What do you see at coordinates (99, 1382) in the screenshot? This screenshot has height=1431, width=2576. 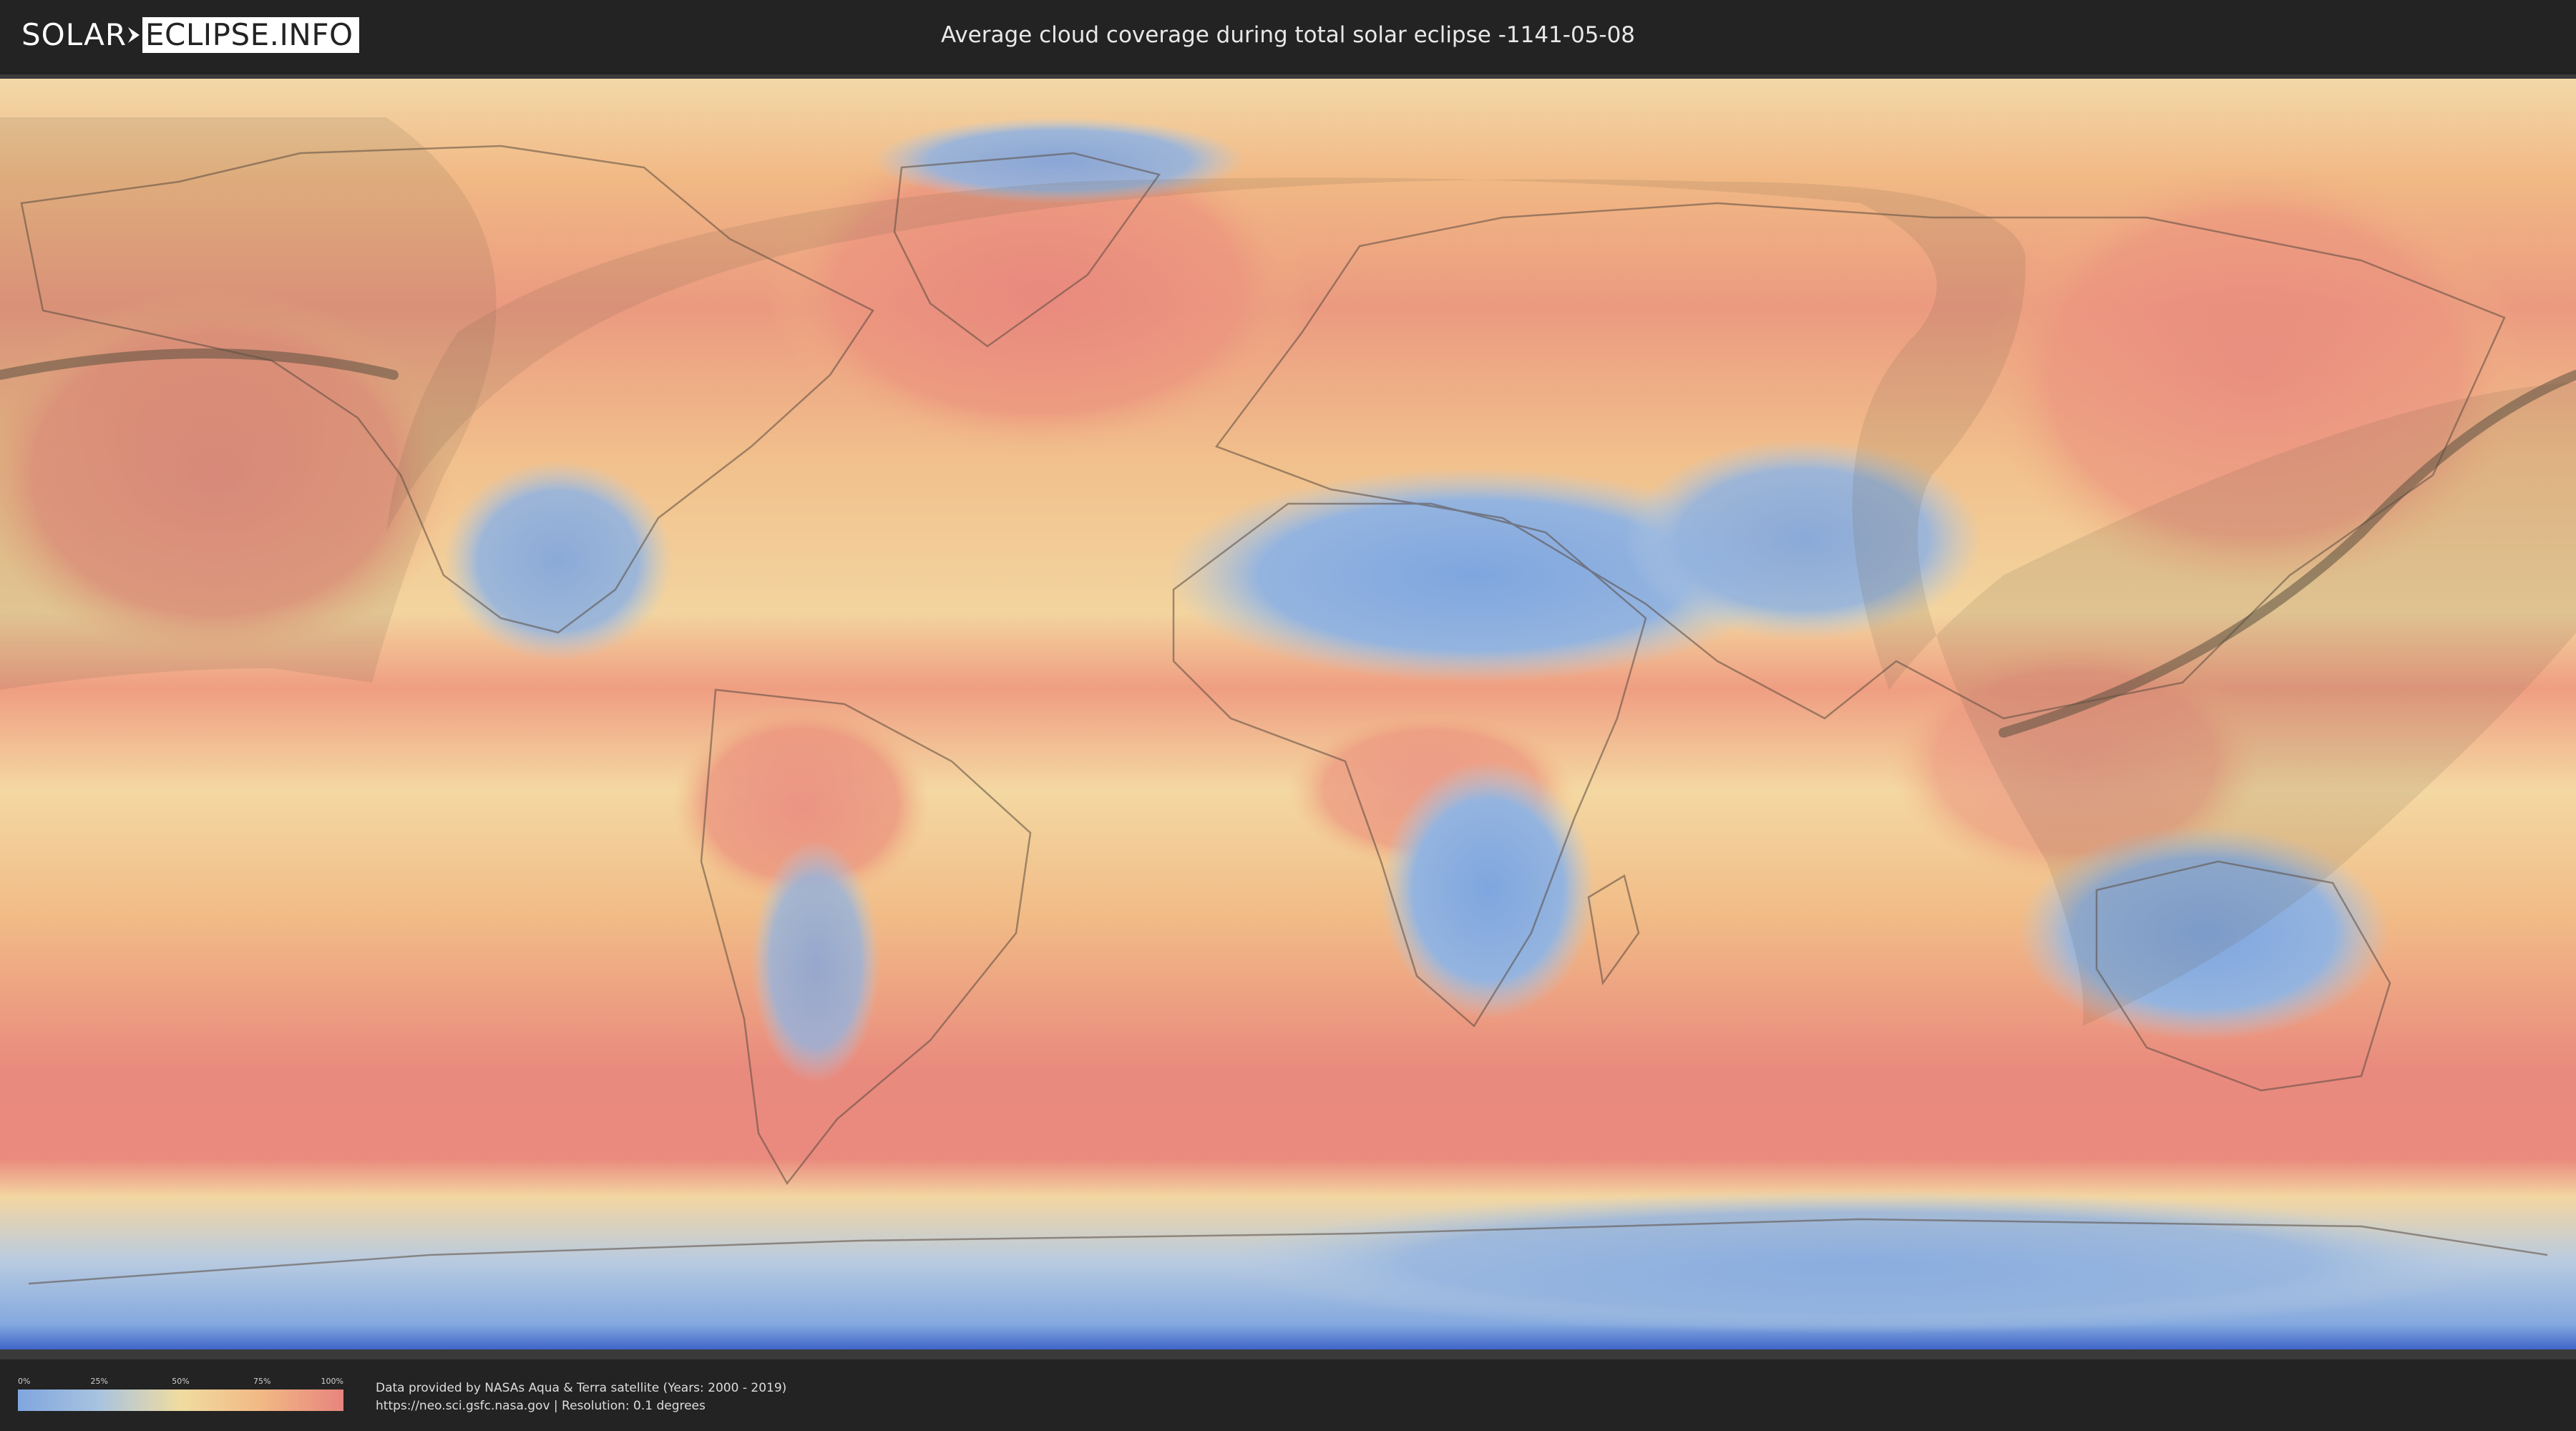 I see `legend-tick-25: 25%` at bounding box center [99, 1382].